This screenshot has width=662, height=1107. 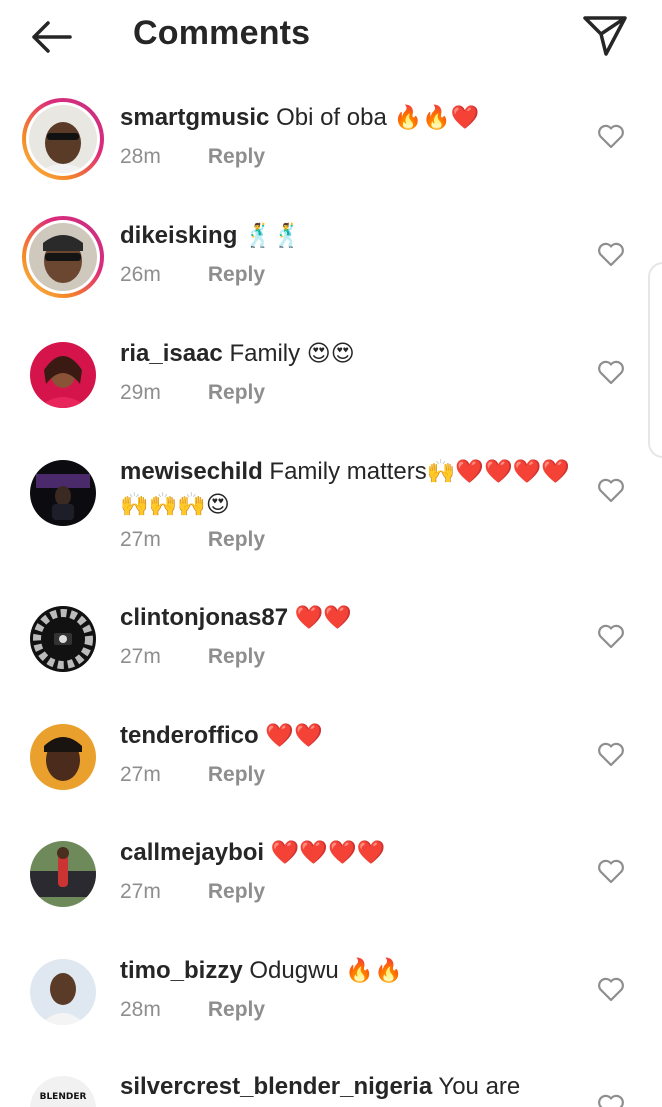 What do you see at coordinates (294, 970) in the screenshot?
I see `comment-body: Odugwu` at bounding box center [294, 970].